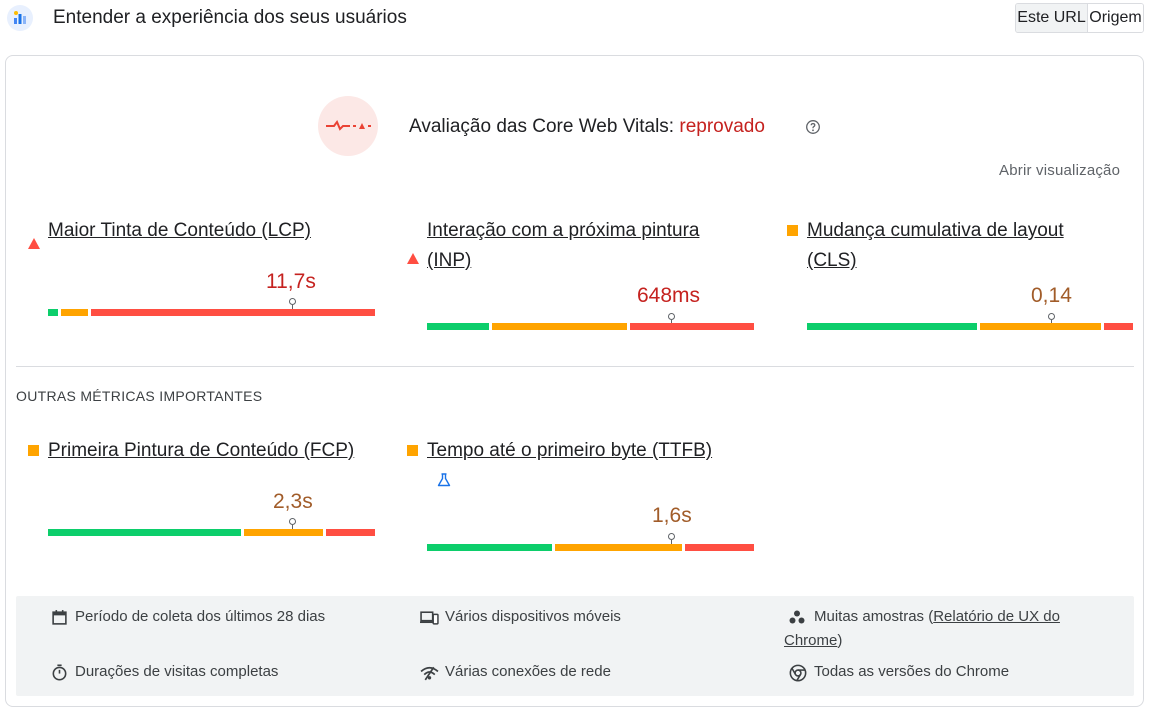 The width and height of the screenshot is (1149, 711). I want to click on metric-lcp: Maior Tinta de Conteúdo (LCP) 11,7s, so click(213, 271).